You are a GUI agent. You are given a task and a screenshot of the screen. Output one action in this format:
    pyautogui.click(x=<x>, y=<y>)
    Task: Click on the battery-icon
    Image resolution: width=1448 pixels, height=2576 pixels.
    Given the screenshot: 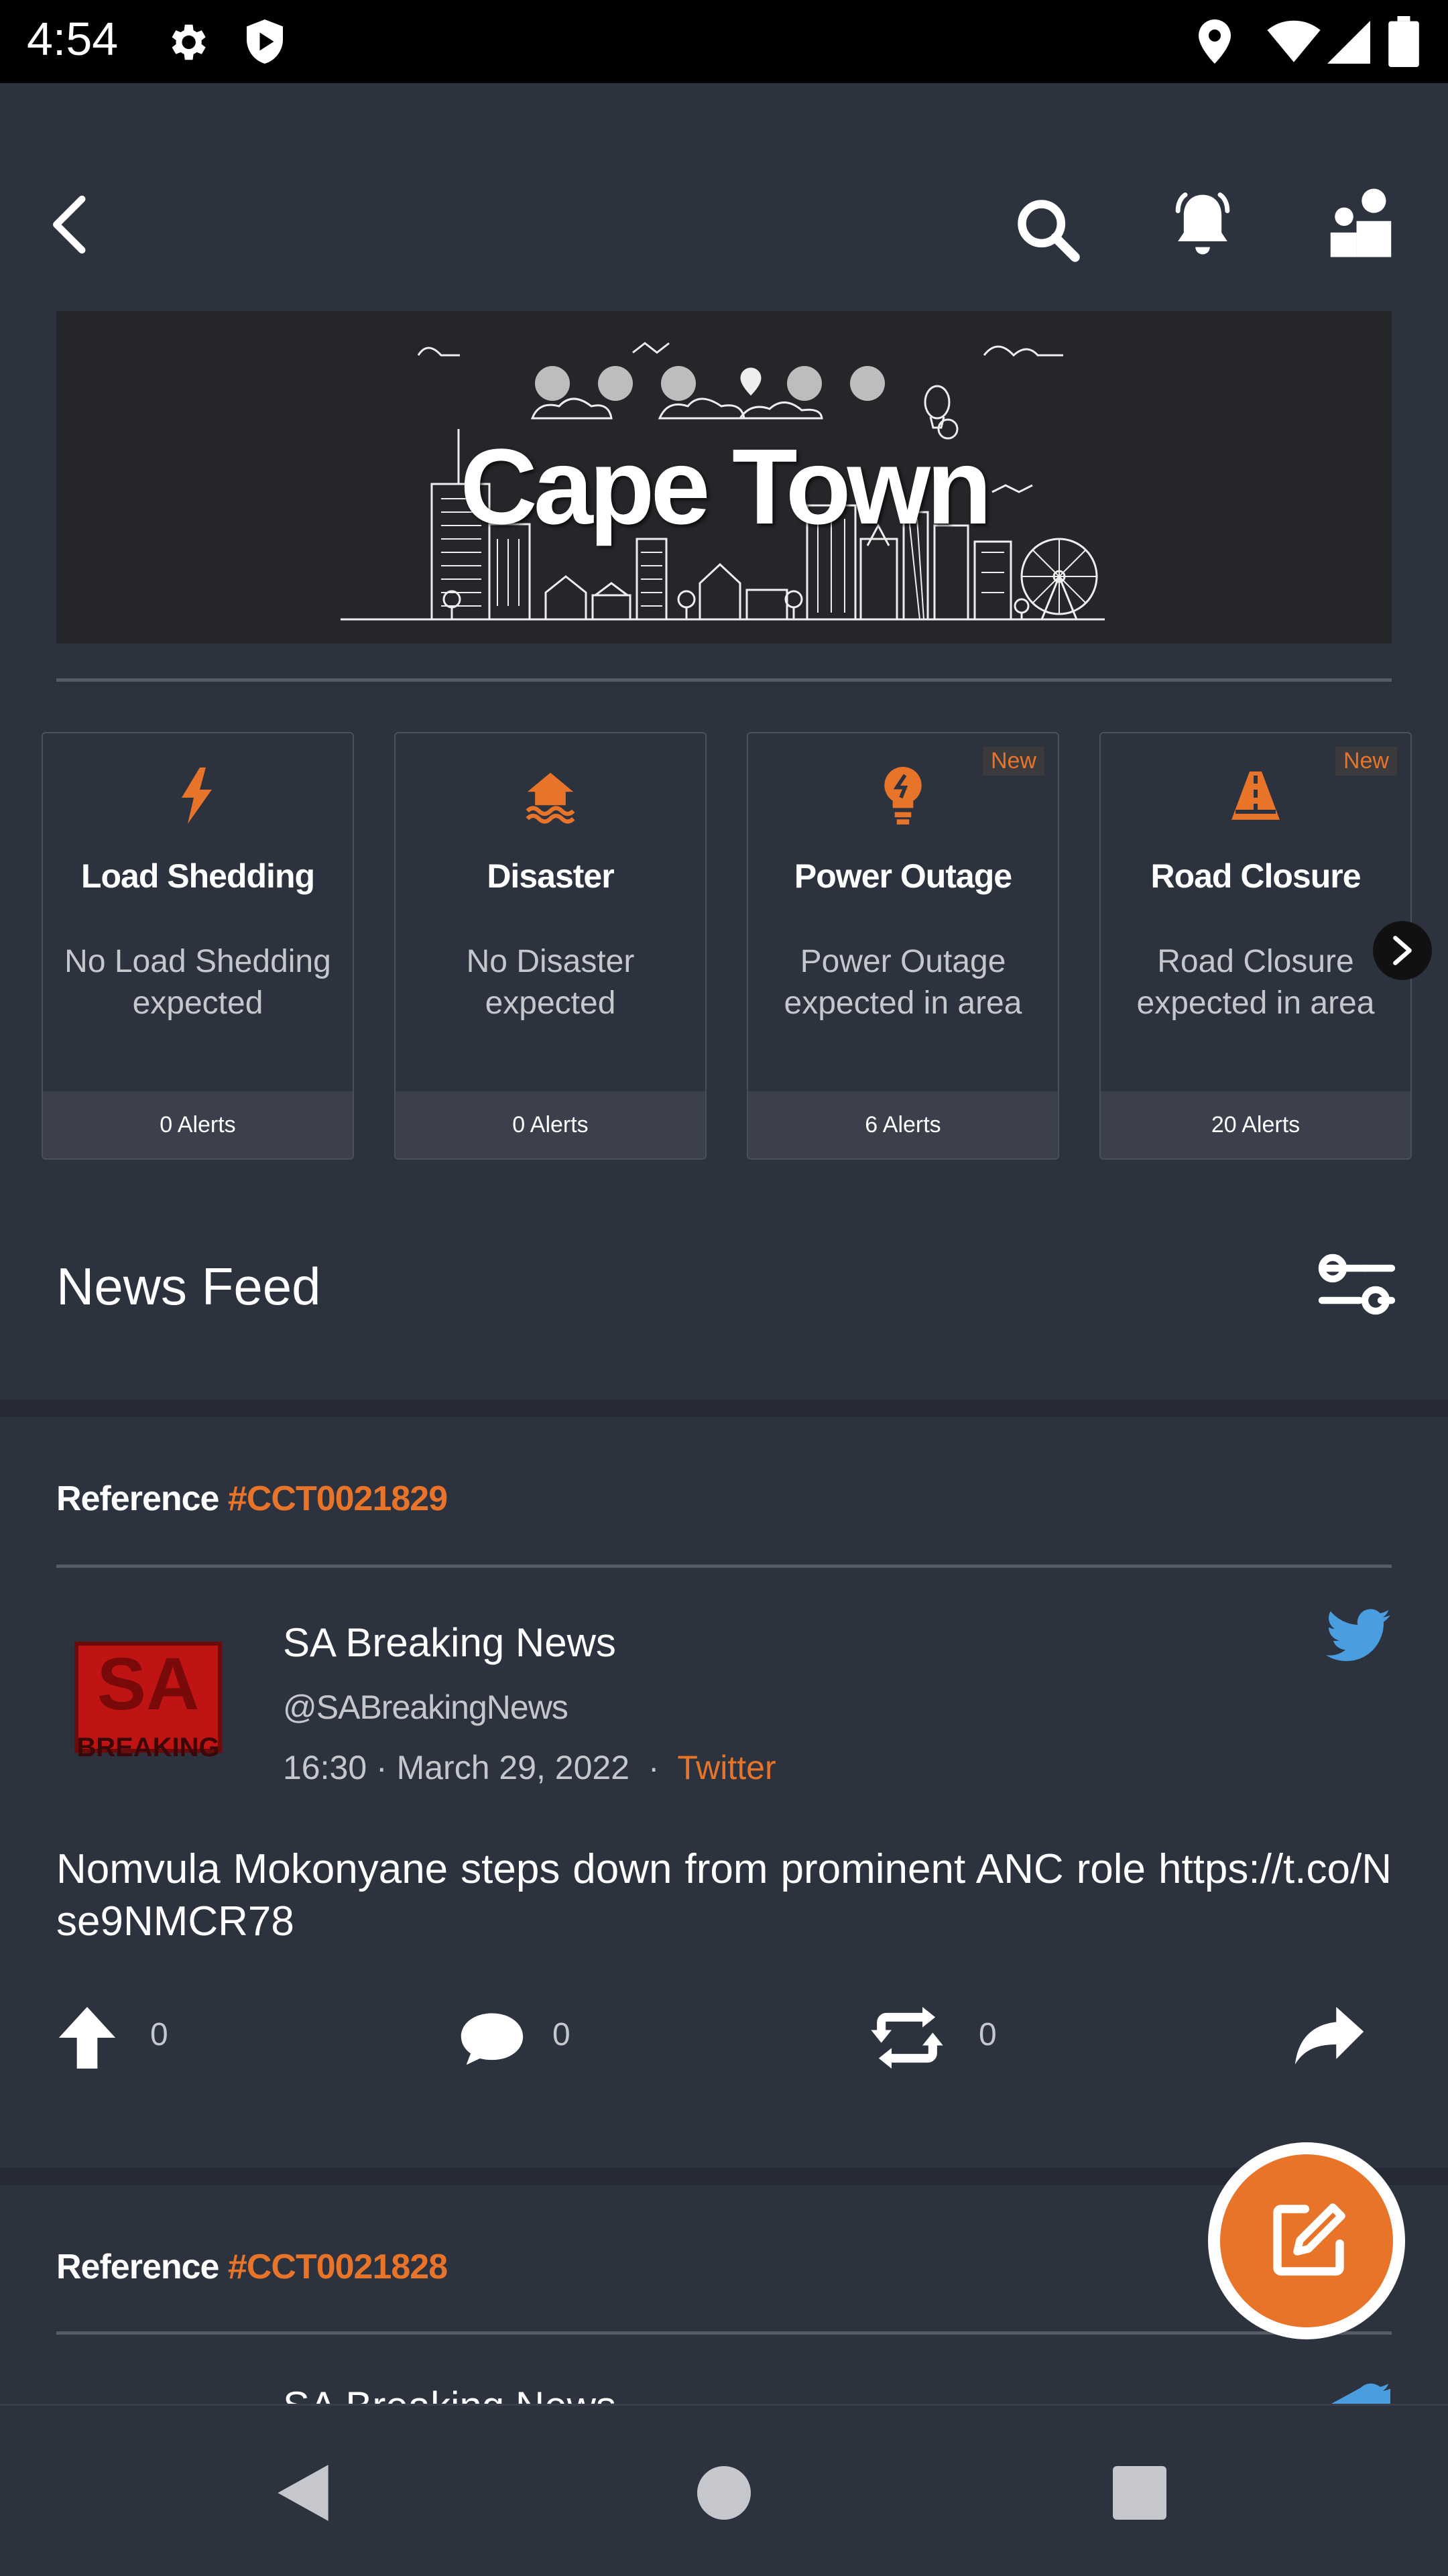 What is the action you would take?
    pyautogui.click(x=1403, y=41)
    